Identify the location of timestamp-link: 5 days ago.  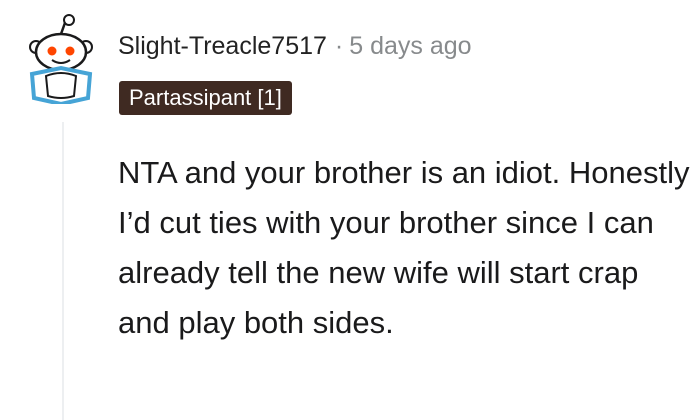
(410, 46).